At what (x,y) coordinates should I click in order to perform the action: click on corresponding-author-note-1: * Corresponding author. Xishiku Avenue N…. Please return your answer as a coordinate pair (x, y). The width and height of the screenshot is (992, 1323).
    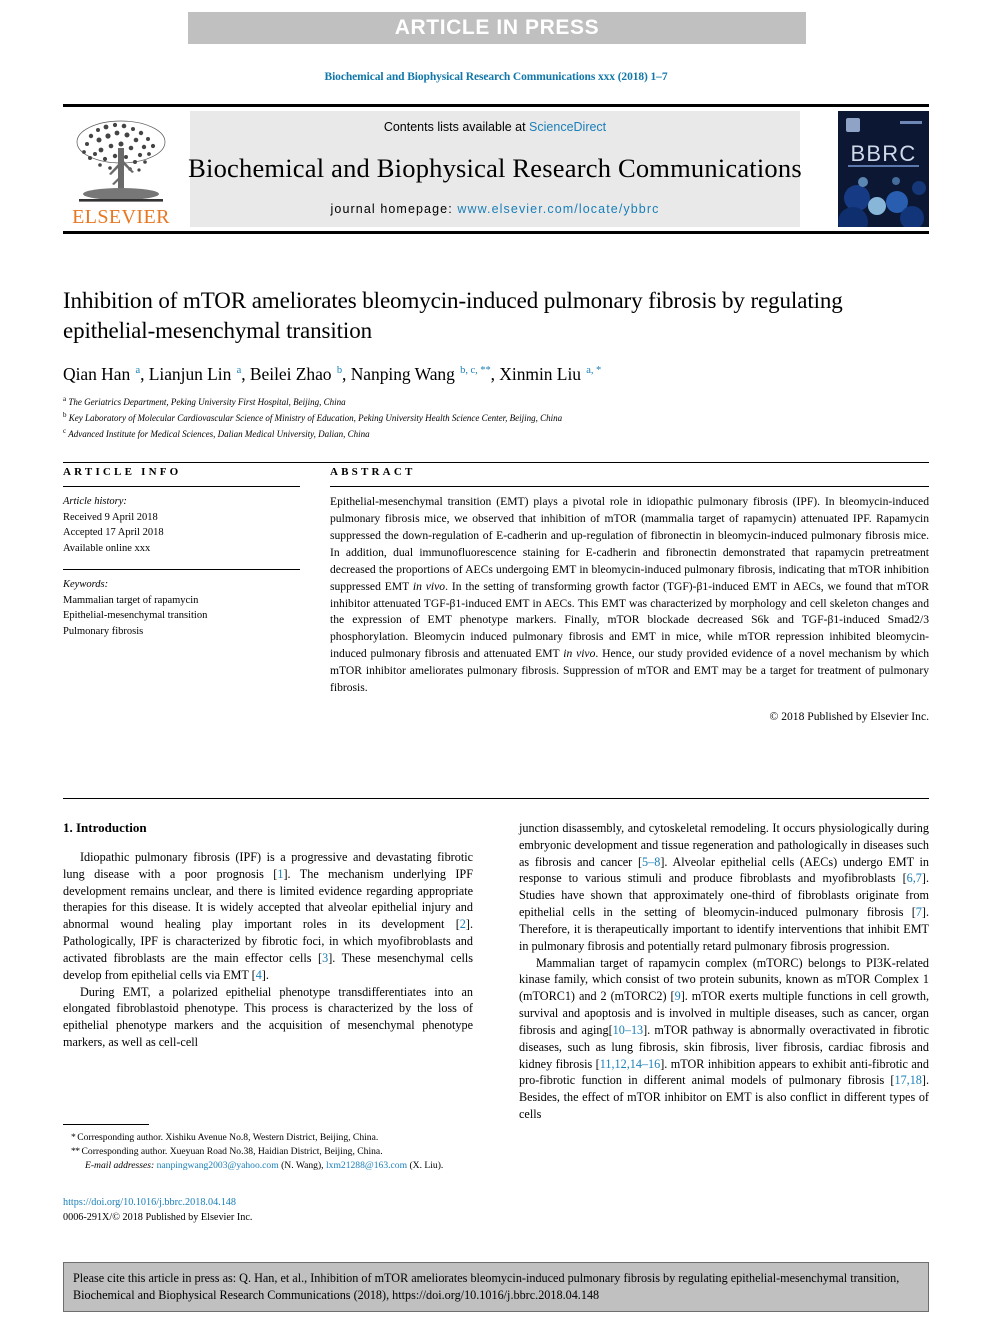
    Looking at the image, I should click on (272, 1138).